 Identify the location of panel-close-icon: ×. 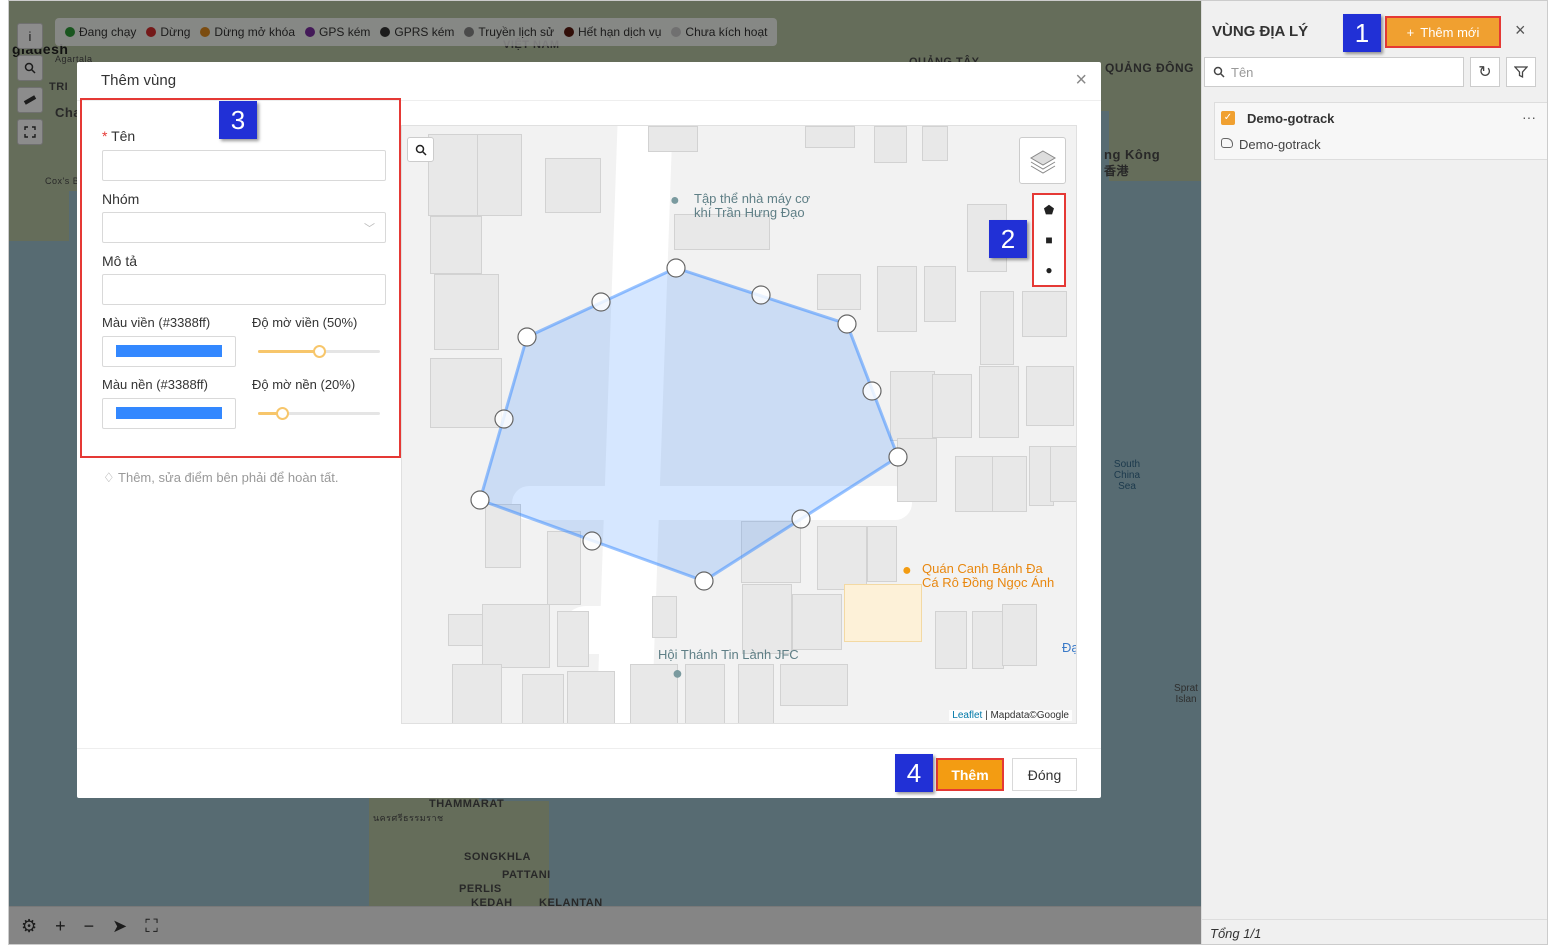
(1520, 30).